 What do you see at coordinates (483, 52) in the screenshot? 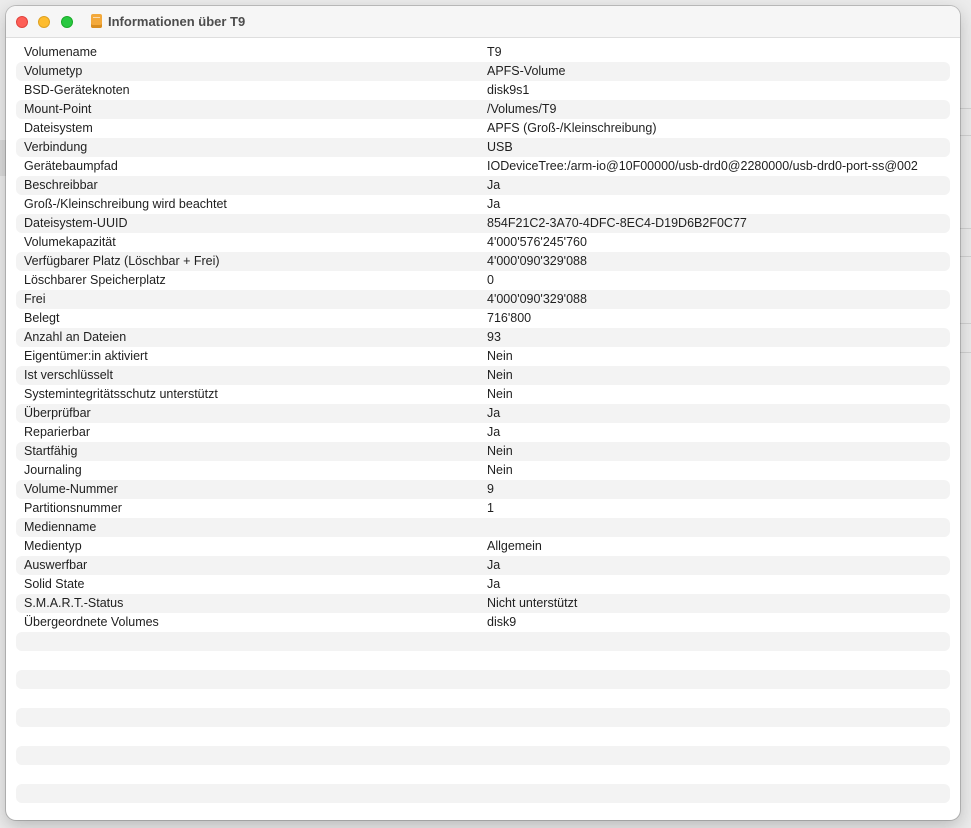
I see `table-row: Volumename T9` at bounding box center [483, 52].